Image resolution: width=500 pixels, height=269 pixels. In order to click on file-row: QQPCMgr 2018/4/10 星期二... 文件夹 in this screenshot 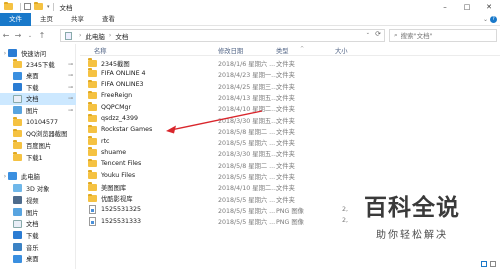, I will do `click(290, 107)`.